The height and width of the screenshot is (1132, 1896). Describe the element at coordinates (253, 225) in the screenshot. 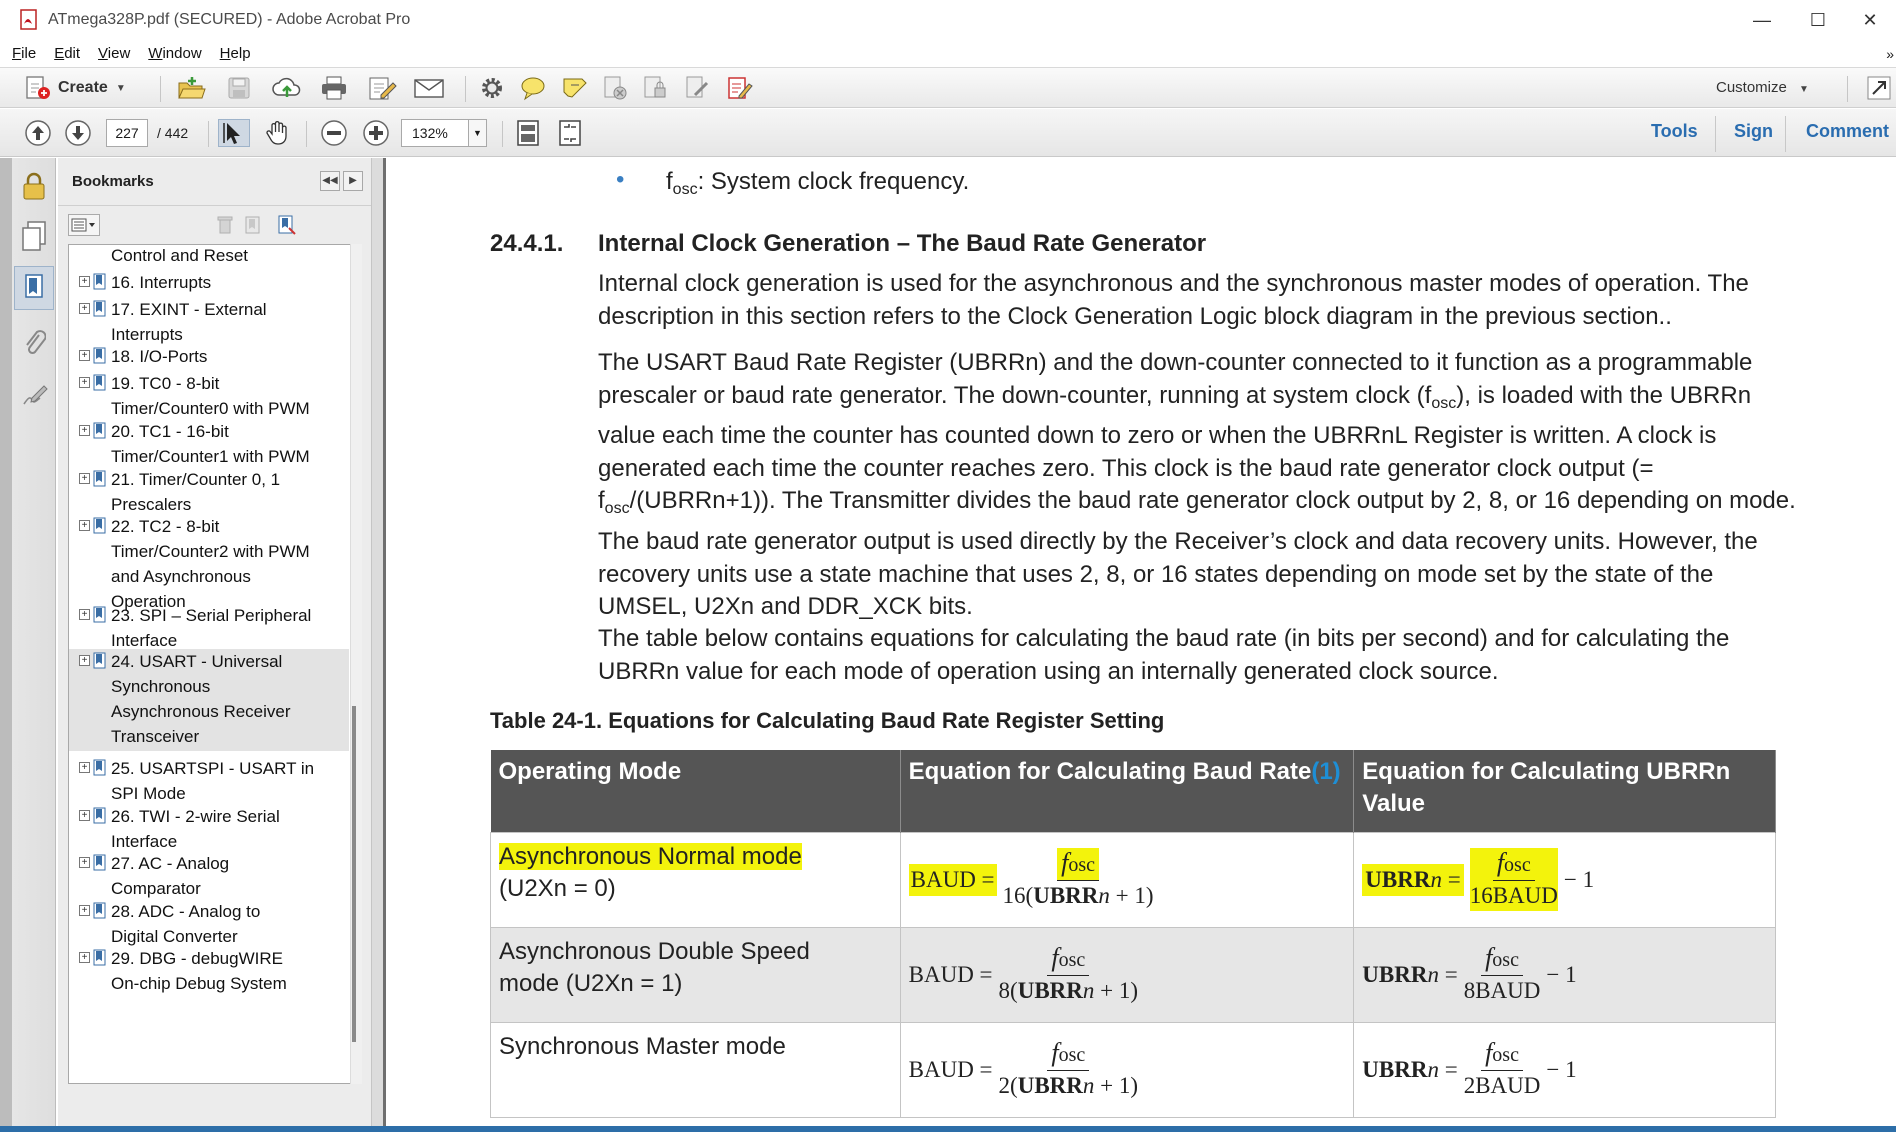

I see `new-bookmark-button` at that location.